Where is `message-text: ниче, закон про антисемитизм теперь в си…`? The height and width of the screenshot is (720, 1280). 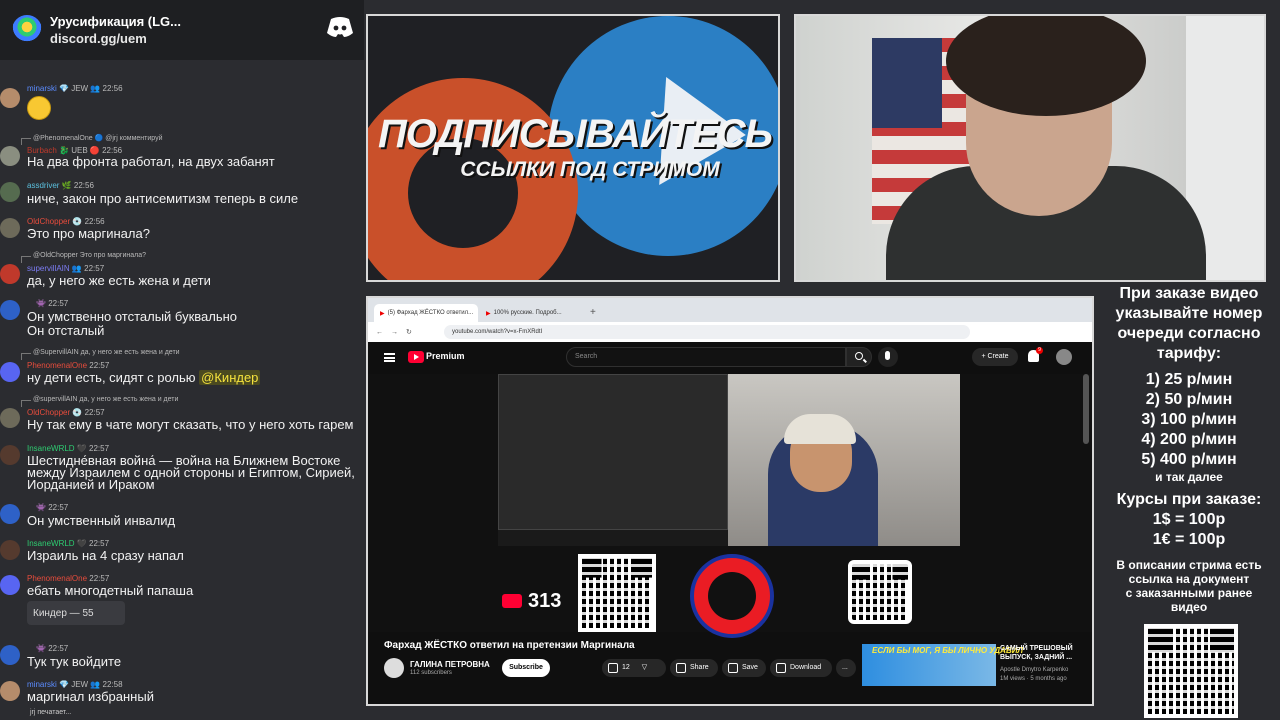
message-text: ниче, закон про антисемитизм теперь в си… is located at coordinates (163, 198).